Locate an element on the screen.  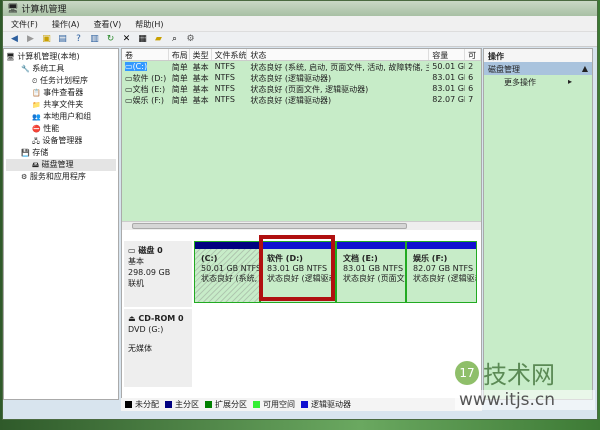
cell-text: 6 is located at coordinates (471, 77).